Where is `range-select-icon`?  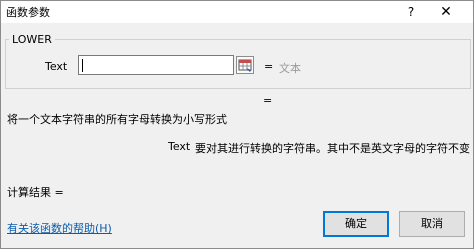
range-select-icon is located at coordinates (245, 65).